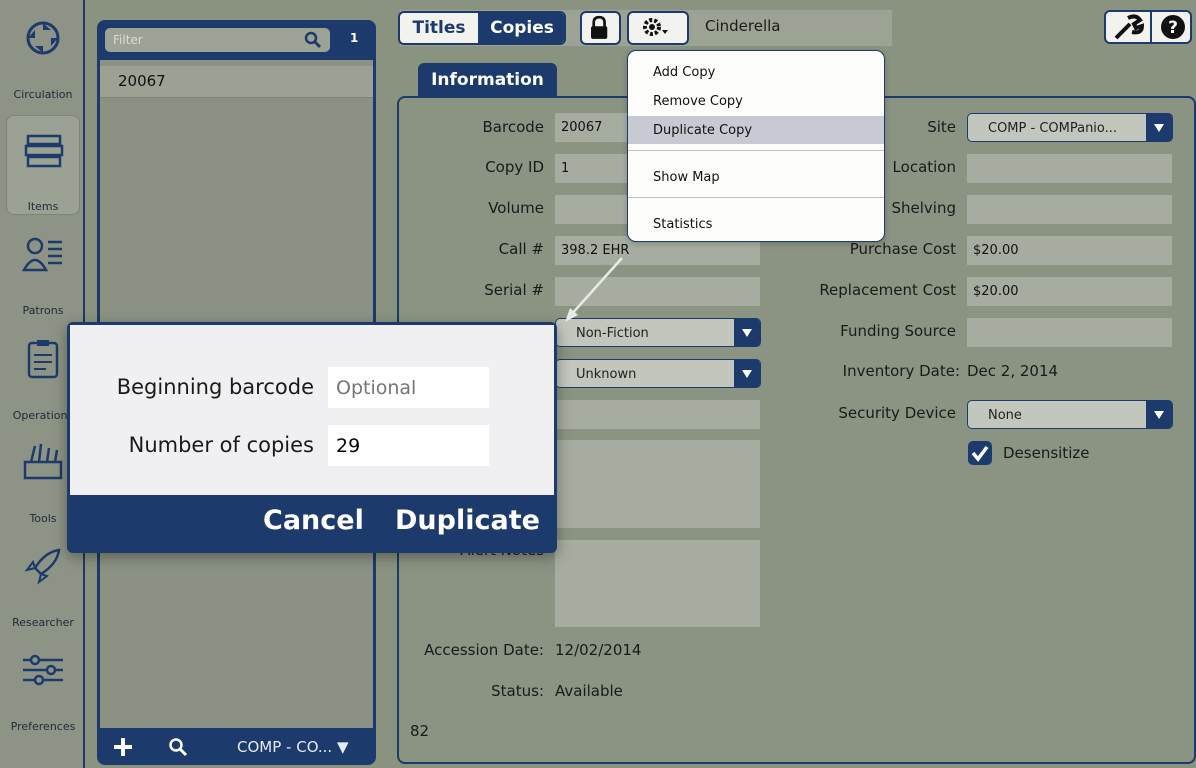 The image size is (1196, 768). Describe the element at coordinates (44, 151) in the screenshot. I see `books-icon` at that location.